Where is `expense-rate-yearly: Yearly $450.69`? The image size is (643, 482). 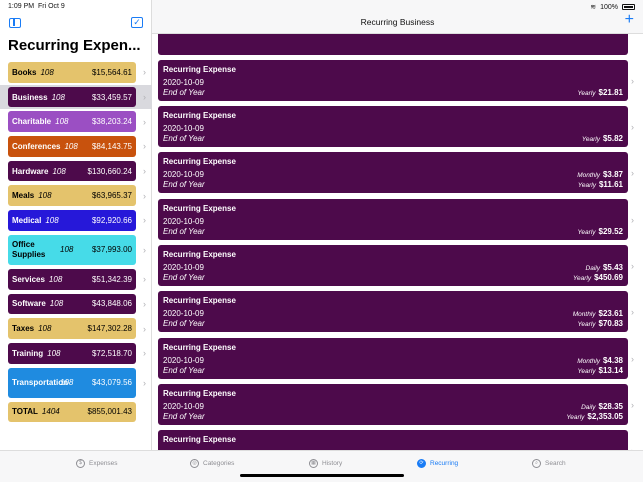
expense-rate-yearly: Yearly $450.69 is located at coordinates (598, 277).